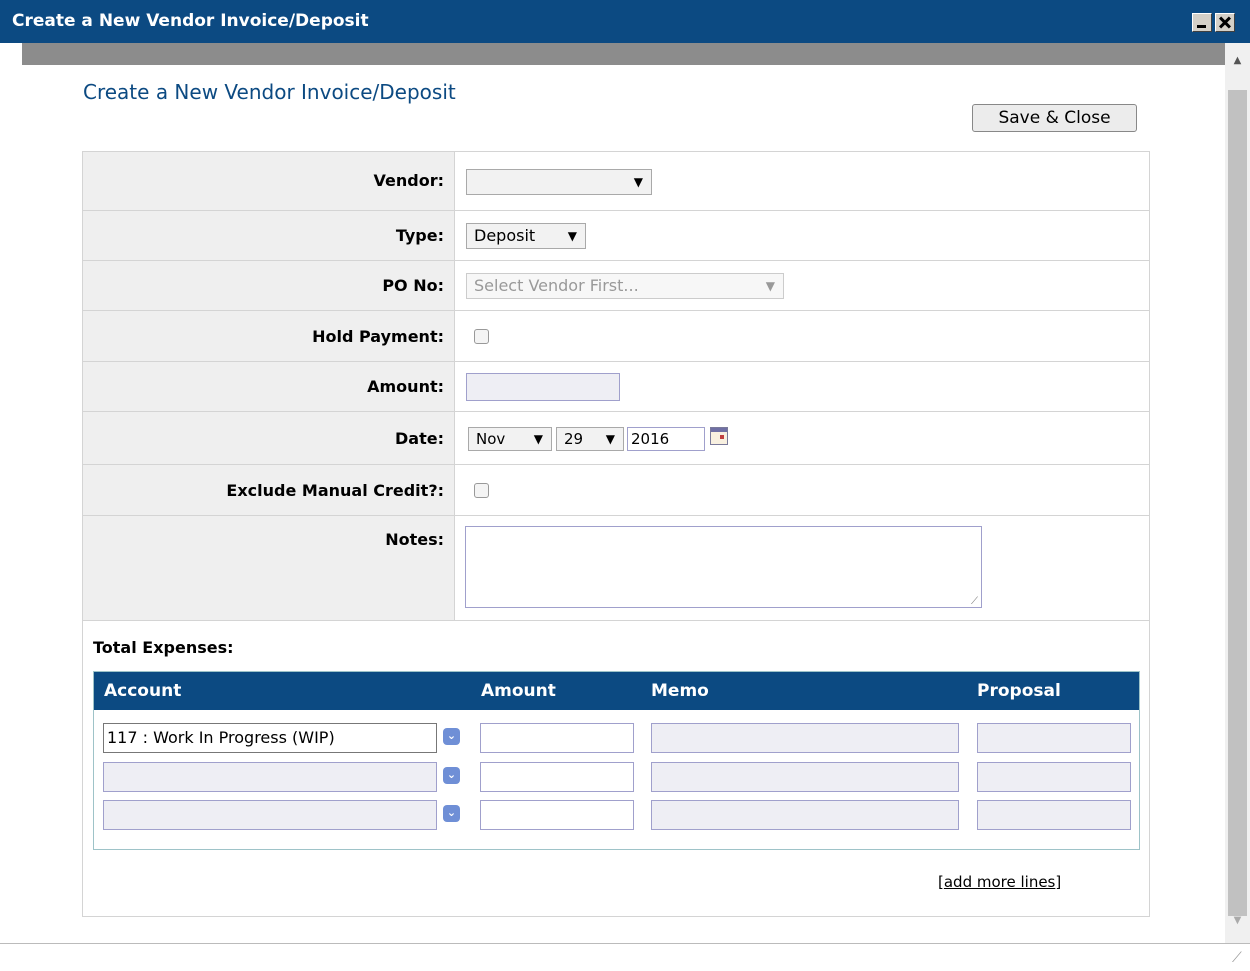 This screenshot has width=1250, height=971. Describe the element at coordinates (481, 336) in the screenshot. I see `hold-payment-checkbox` at that location.